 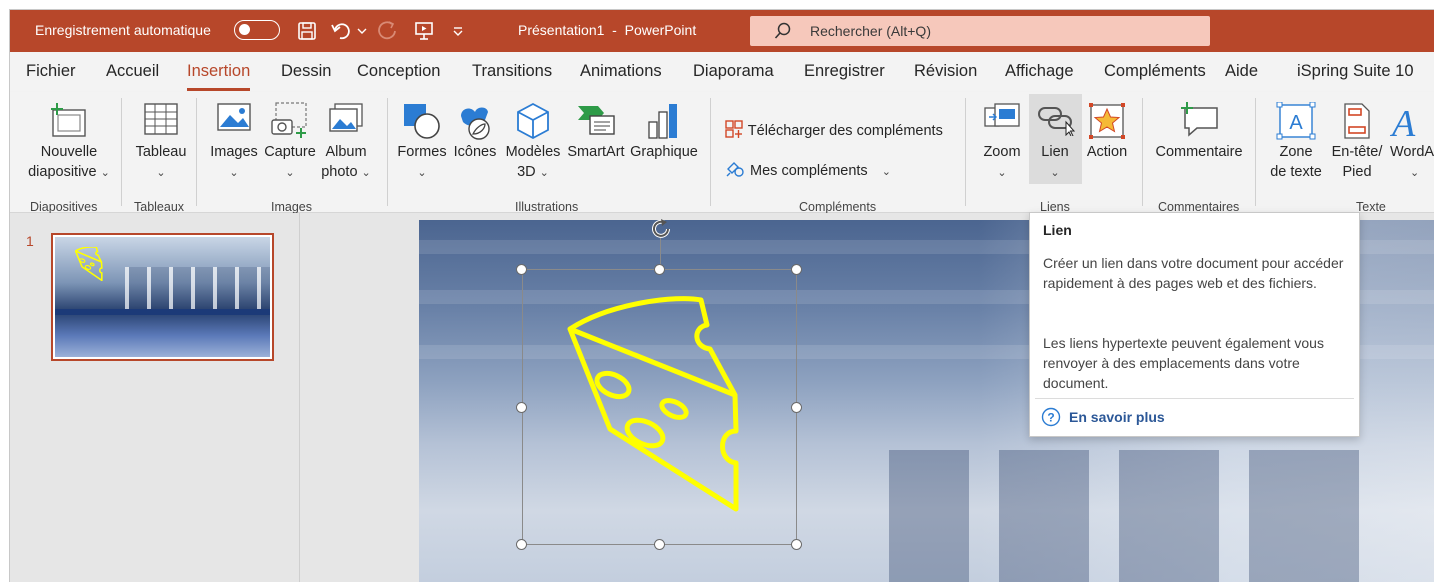 What do you see at coordinates (234, 137) in the screenshot?
I see `images-button: Images ⌄` at bounding box center [234, 137].